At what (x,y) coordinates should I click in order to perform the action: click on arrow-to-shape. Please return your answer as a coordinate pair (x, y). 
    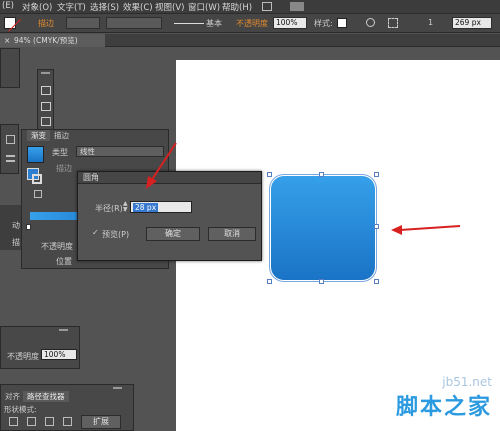
    Looking at the image, I should click on (426, 230).